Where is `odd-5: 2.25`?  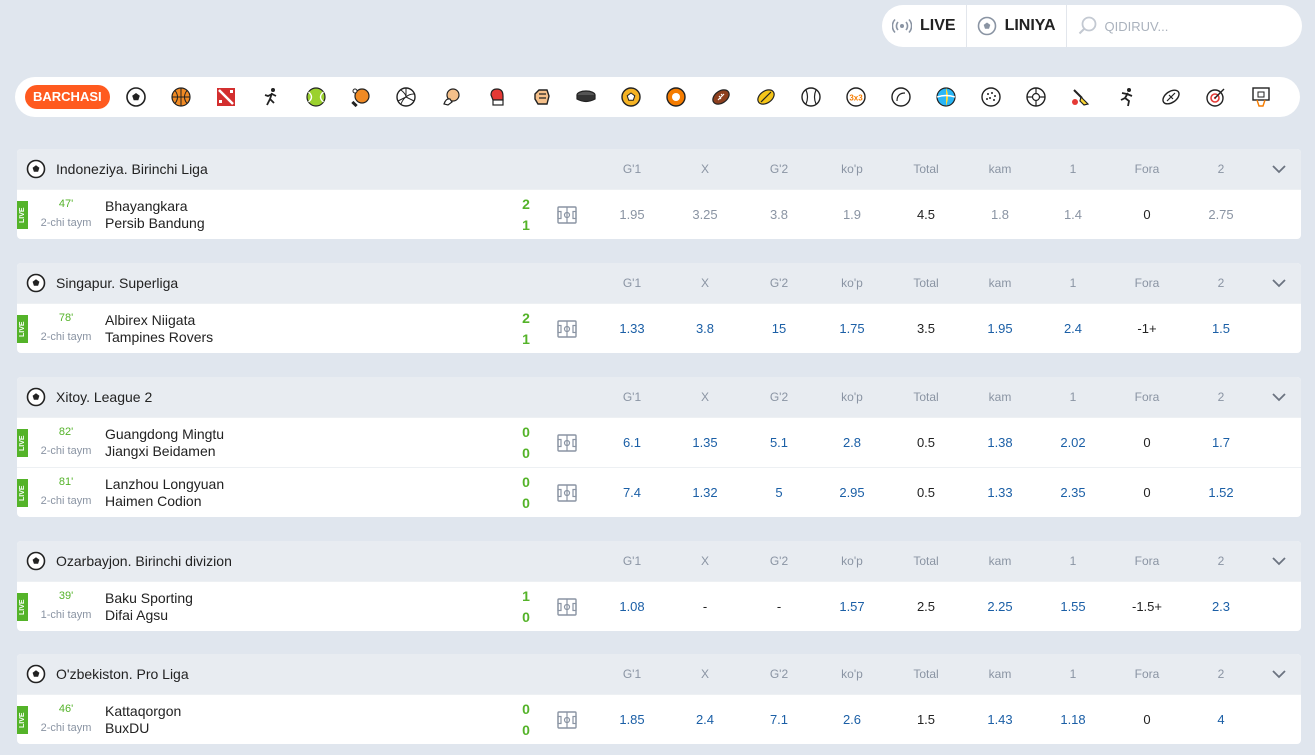 odd-5: 2.25 is located at coordinates (1000, 606).